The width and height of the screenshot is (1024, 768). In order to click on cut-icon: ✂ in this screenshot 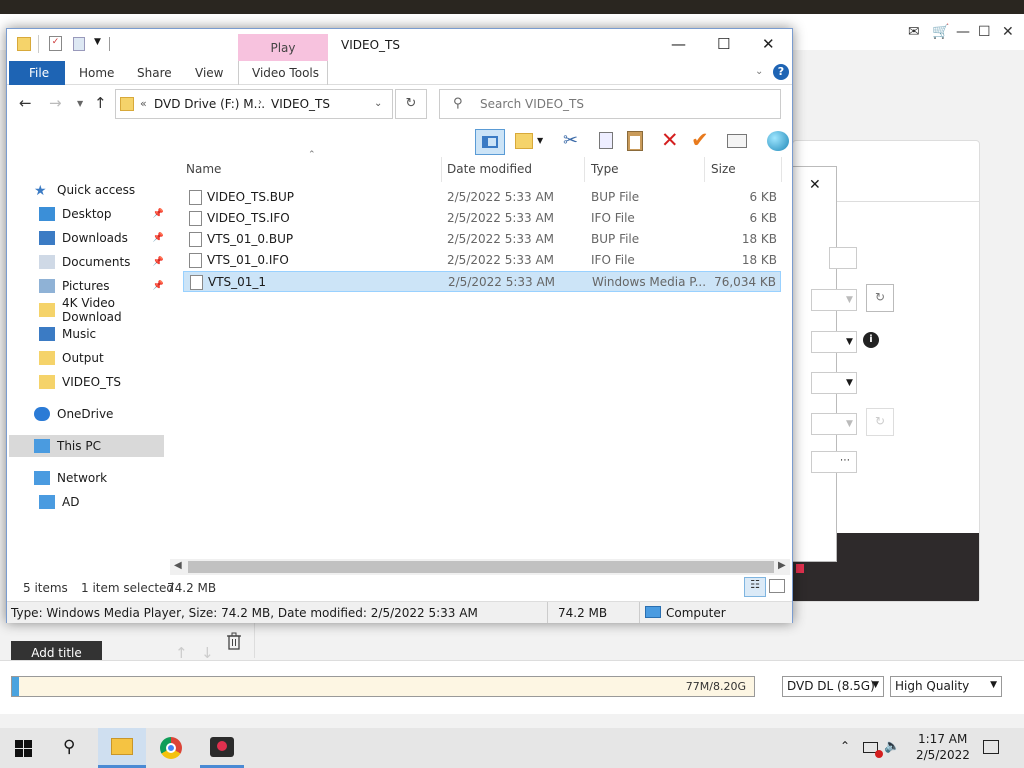, I will do `click(570, 140)`.